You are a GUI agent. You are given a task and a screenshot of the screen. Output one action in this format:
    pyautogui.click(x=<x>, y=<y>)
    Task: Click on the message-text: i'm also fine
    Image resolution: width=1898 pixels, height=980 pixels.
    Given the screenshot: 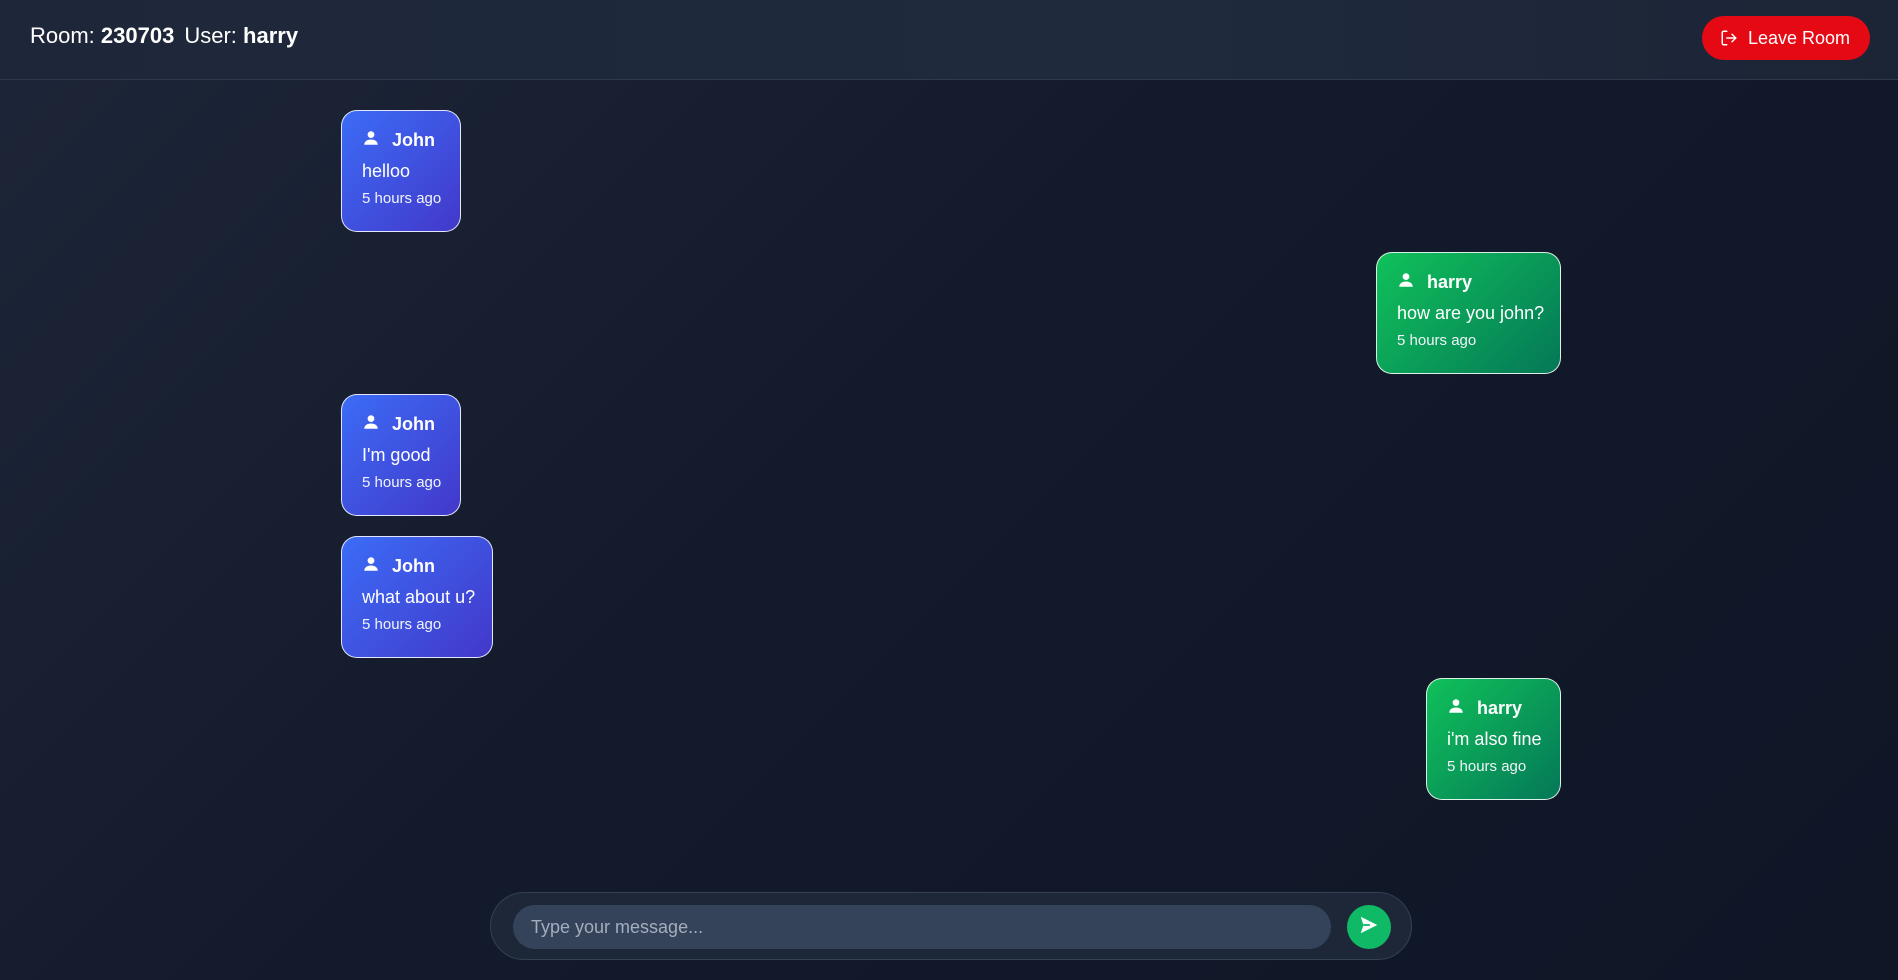 What is the action you would take?
    pyautogui.click(x=1494, y=739)
    